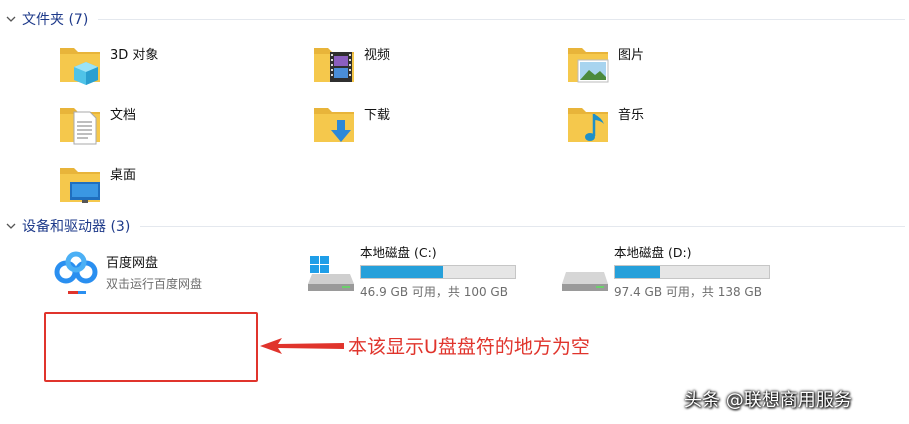 This screenshot has width=909, height=424. Describe the element at coordinates (331, 273) in the screenshot. I see `windows-drive-icon` at that location.